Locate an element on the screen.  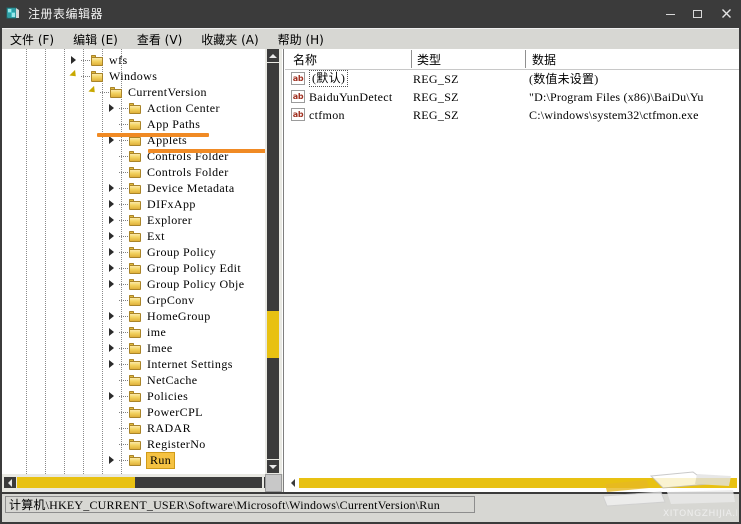
tree-guide-line is located at coordinates (45, 261).